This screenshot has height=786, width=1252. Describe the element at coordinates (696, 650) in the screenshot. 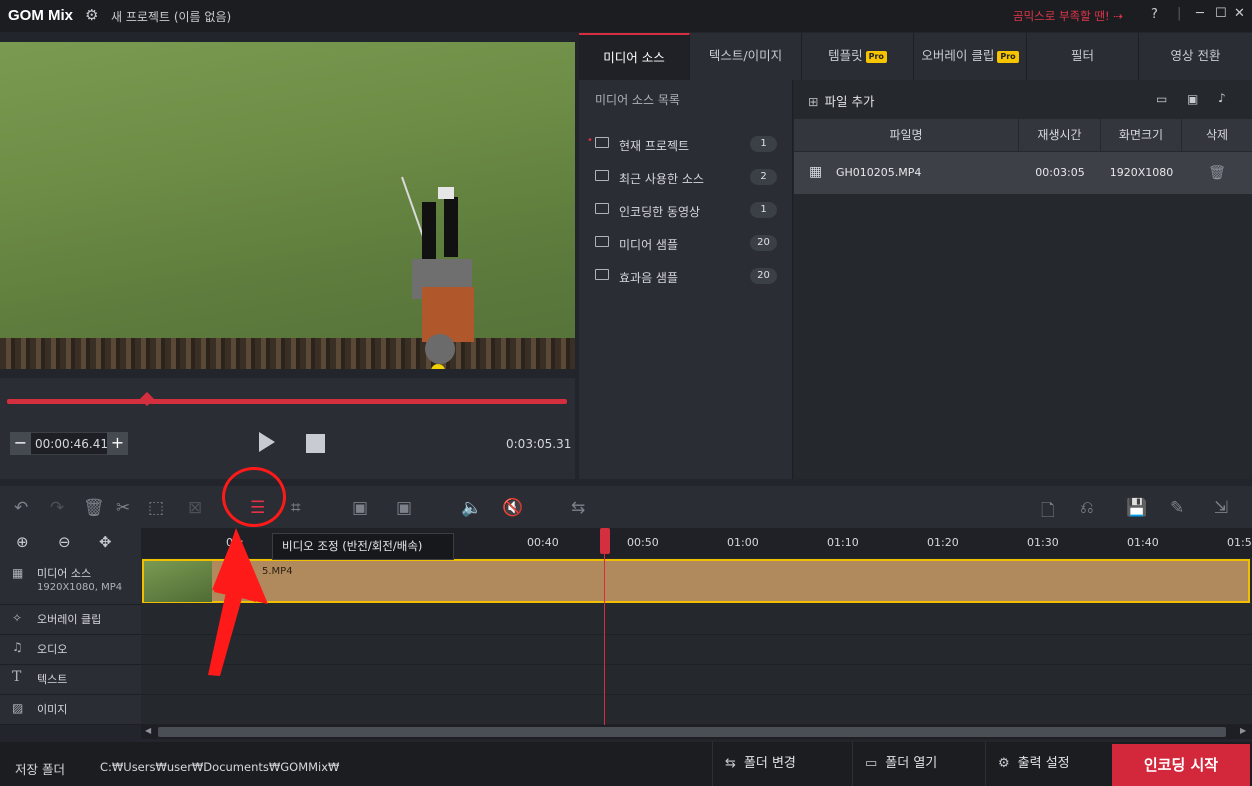

I see `lane-audio` at that location.